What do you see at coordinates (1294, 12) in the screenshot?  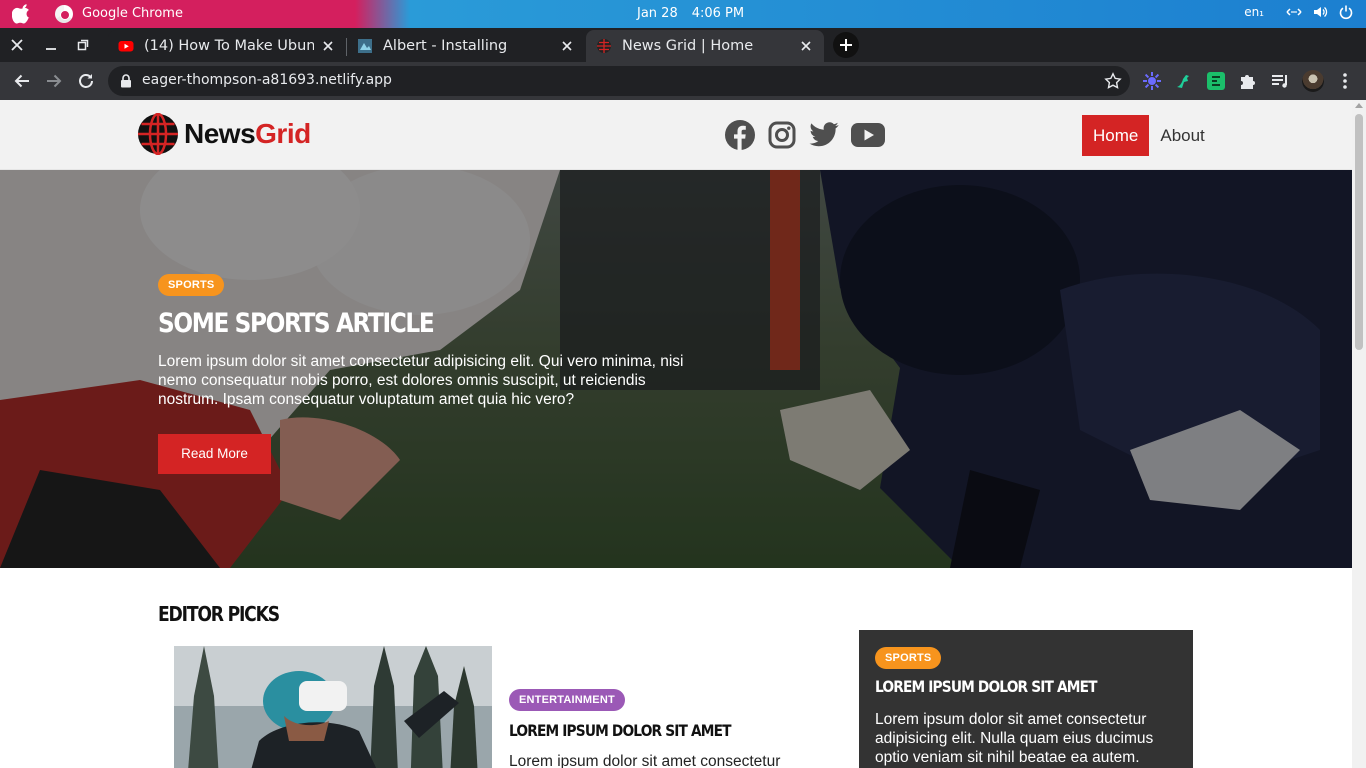 I see `network-icon` at bounding box center [1294, 12].